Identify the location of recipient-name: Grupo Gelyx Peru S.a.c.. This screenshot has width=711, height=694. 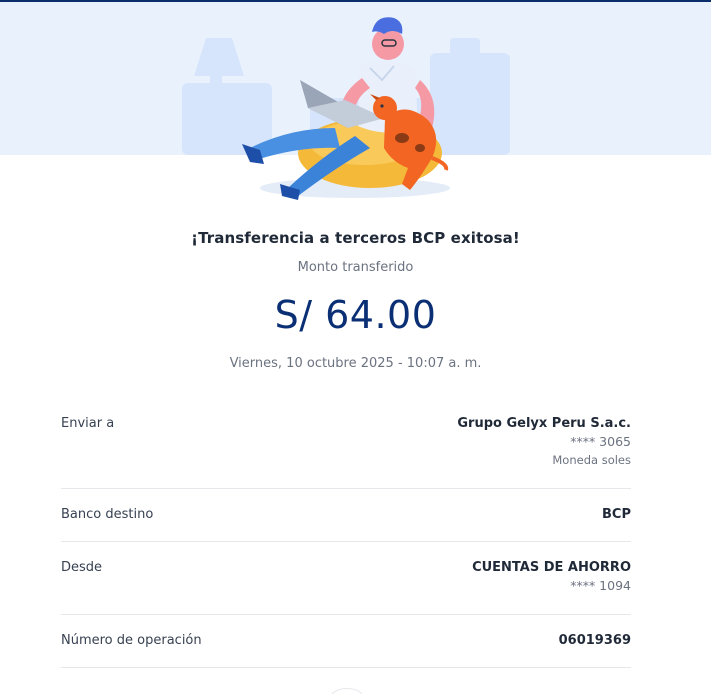
(544, 423).